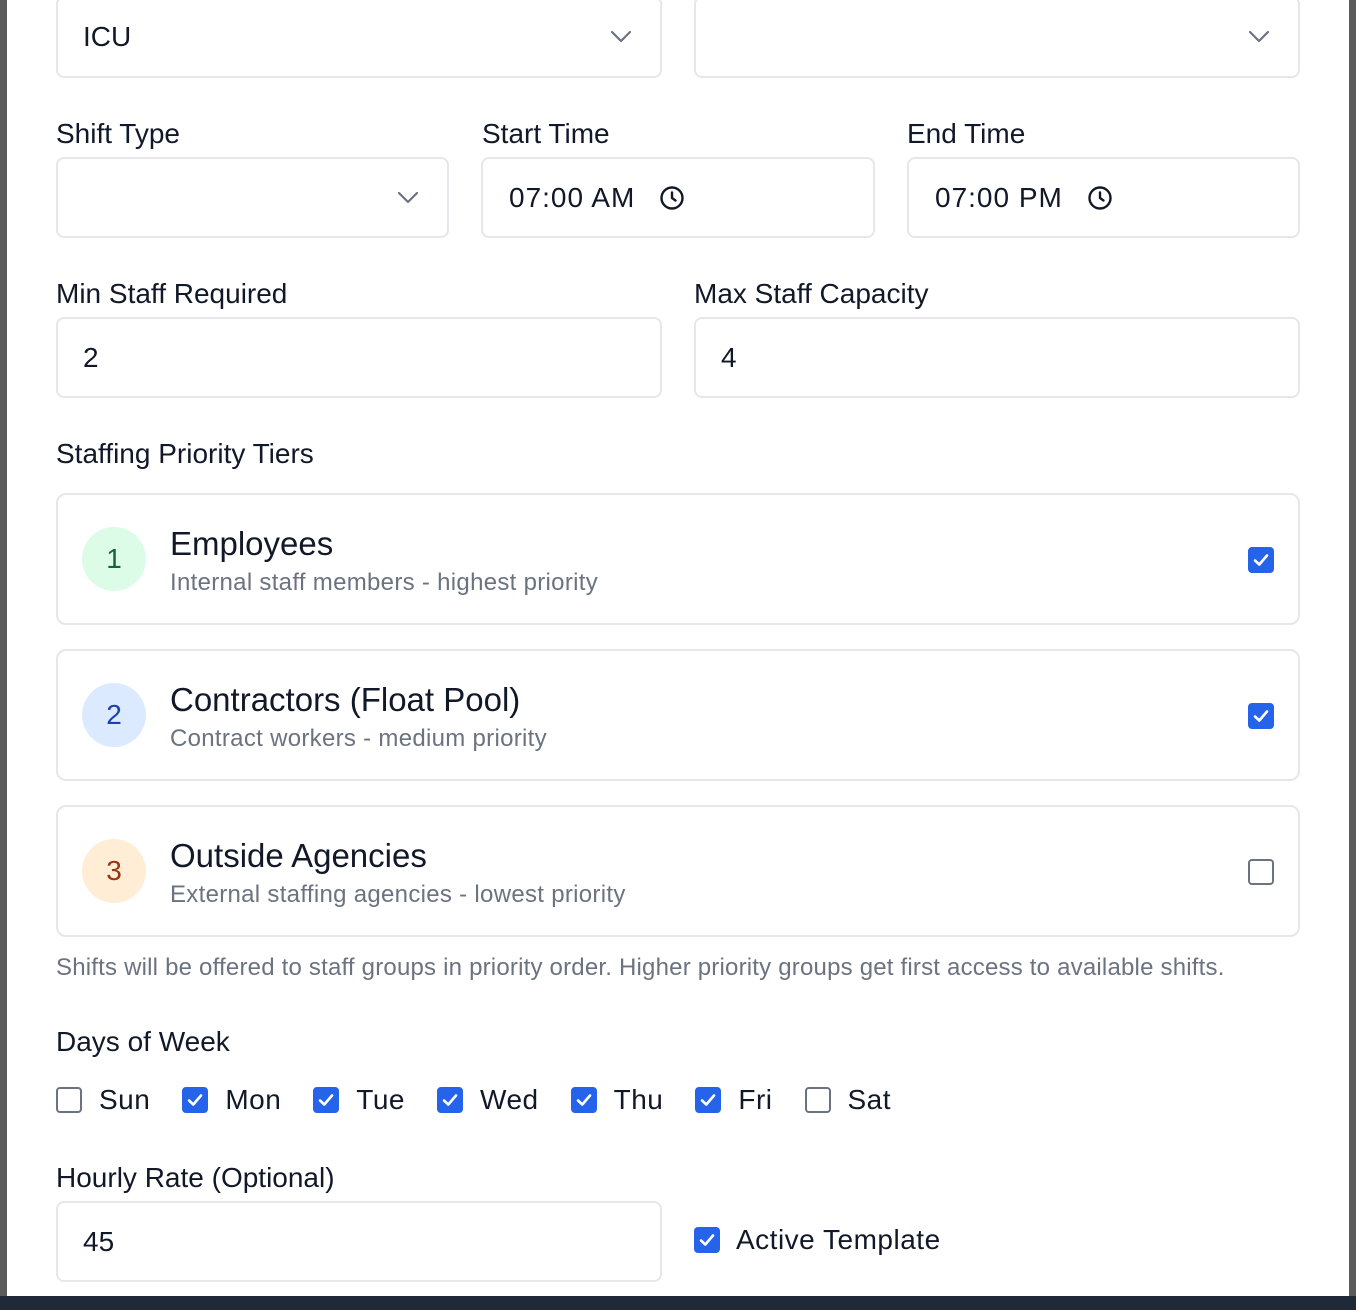 This screenshot has height=1310, width=1356. Describe the element at coordinates (99, 1241) in the screenshot. I see `hourly-rate-value: 45` at that location.